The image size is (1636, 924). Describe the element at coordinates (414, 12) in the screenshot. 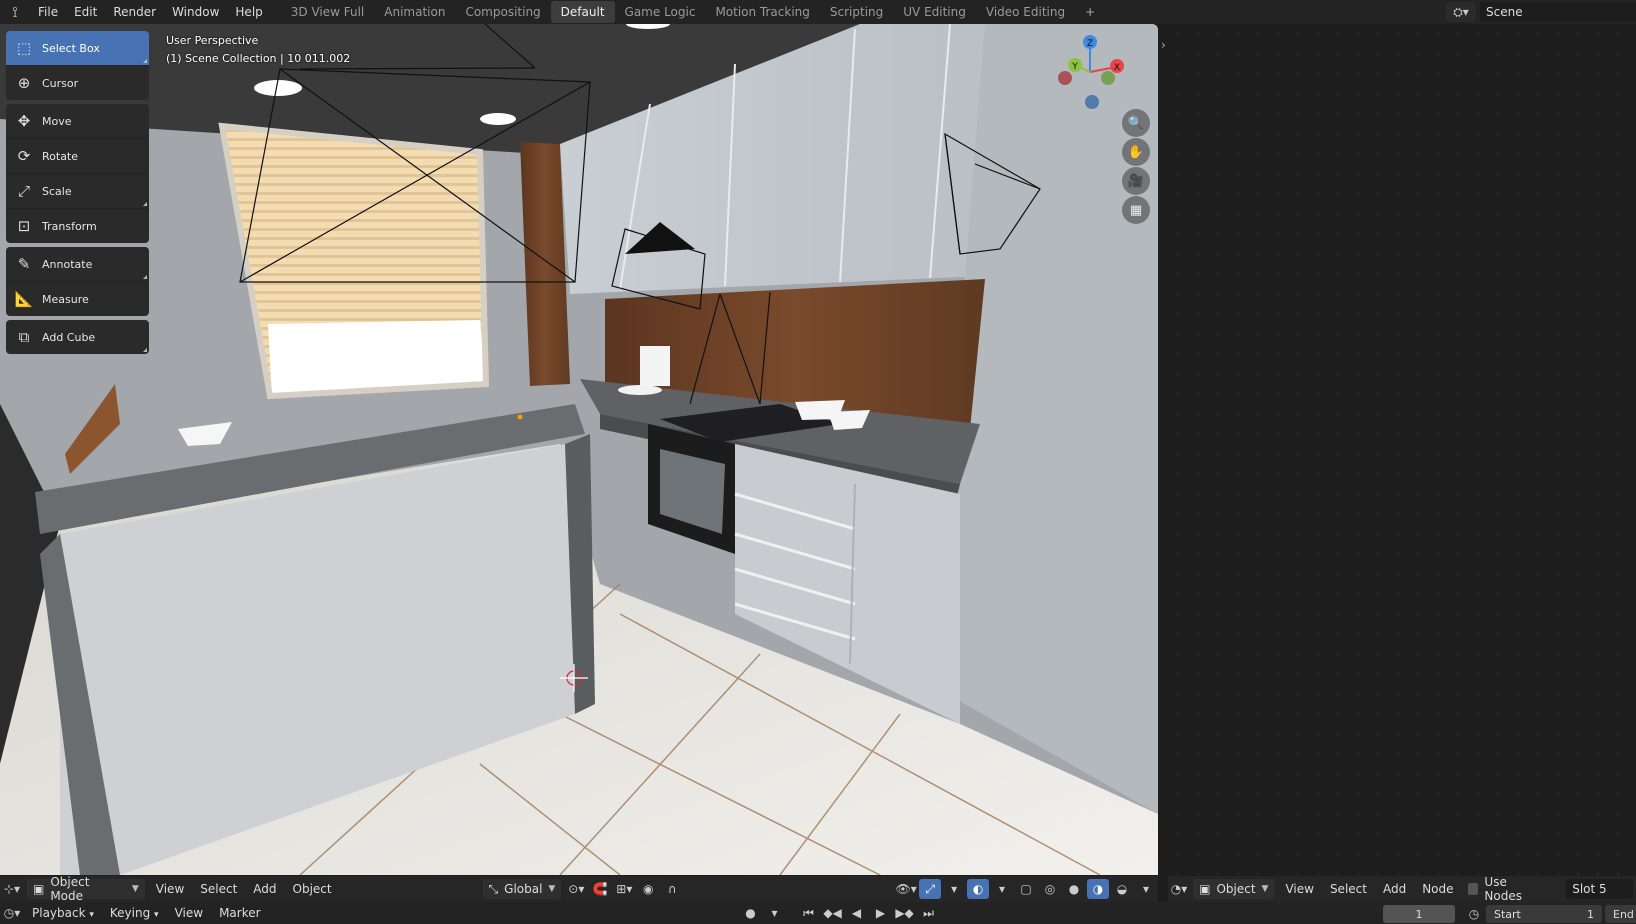

I see `tab-animation: Animation` at that location.